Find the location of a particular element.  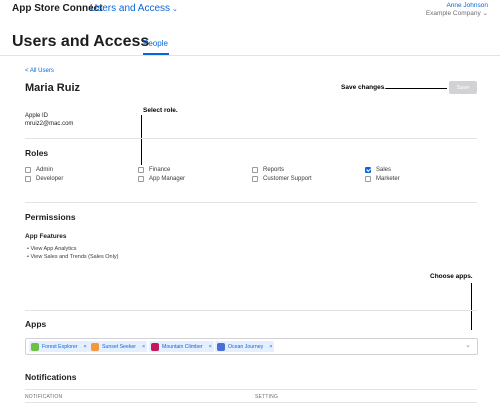

column-header-setting: SETTING is located at coordinates (267, 397).